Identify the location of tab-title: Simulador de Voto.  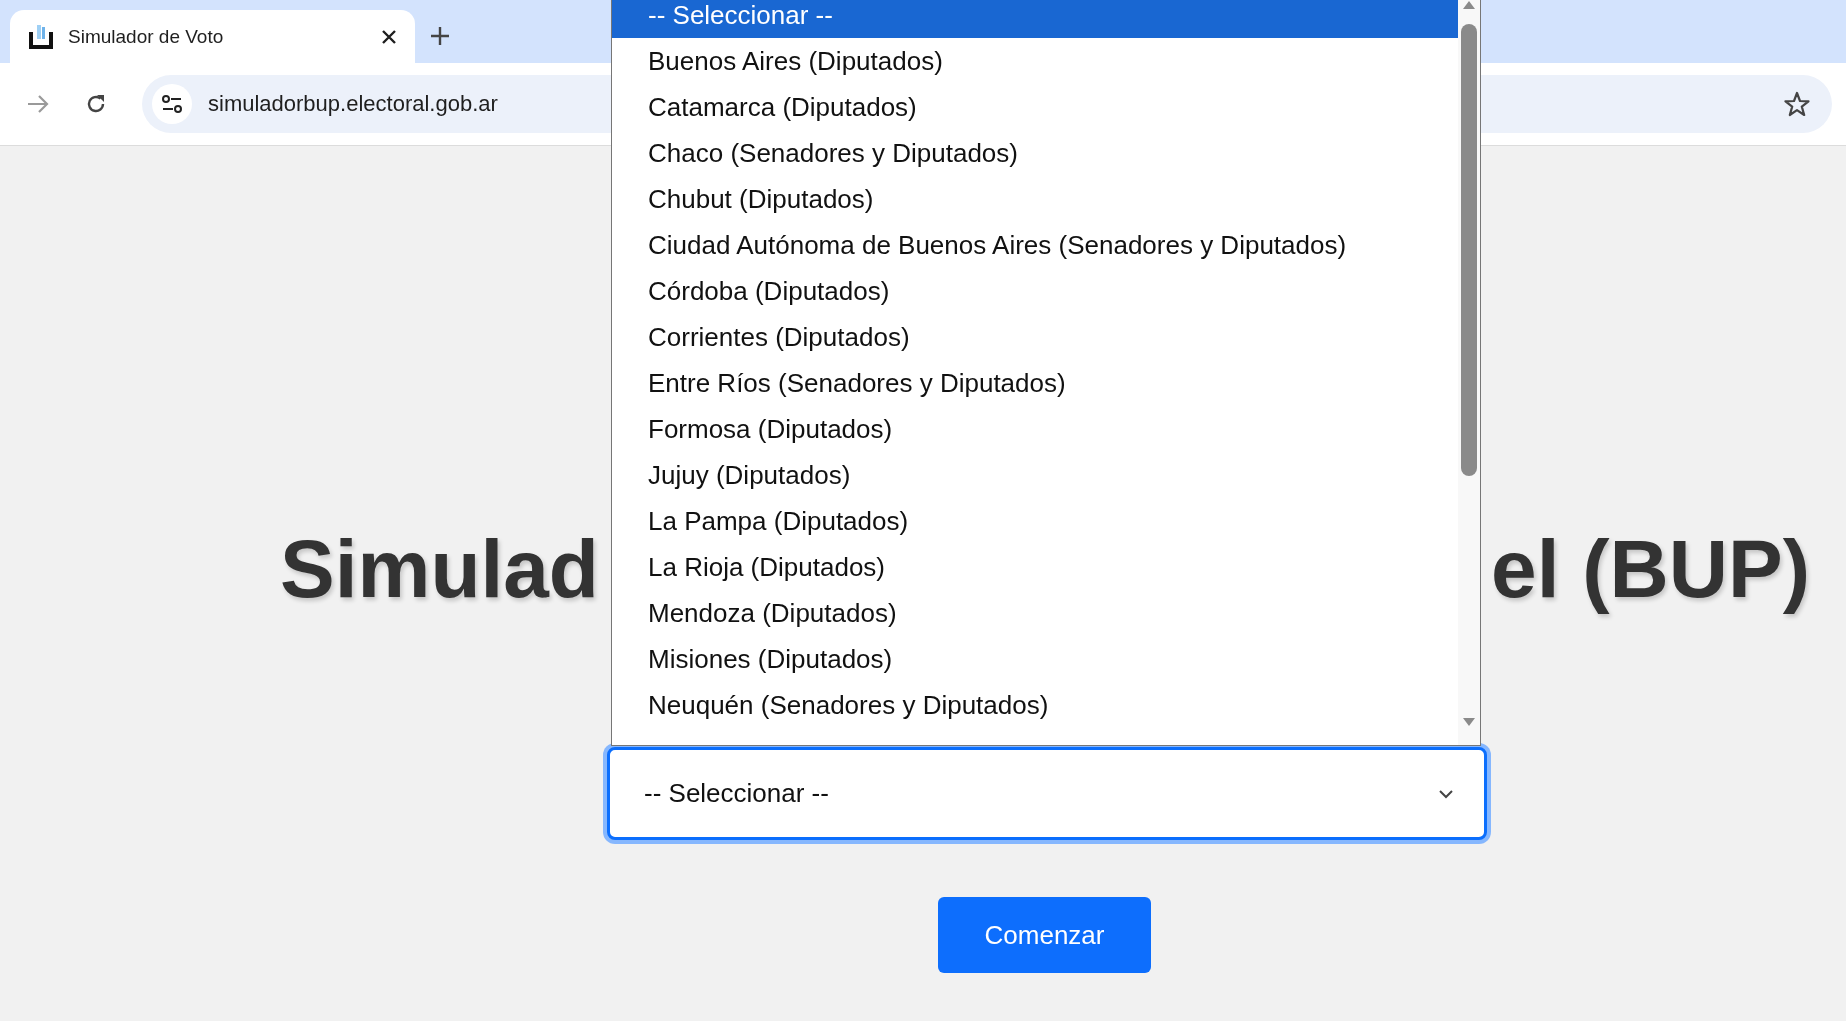
(146, 36).